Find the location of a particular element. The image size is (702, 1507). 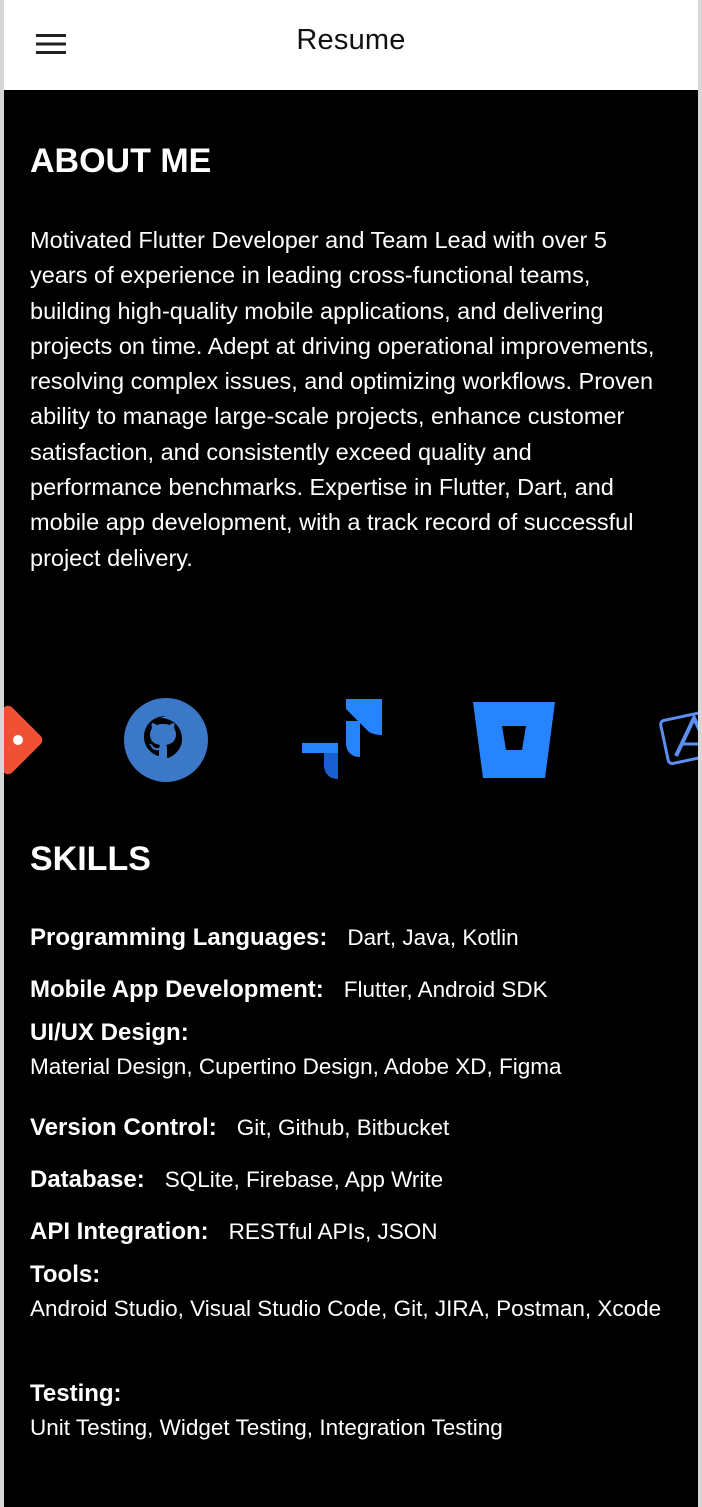

app-bar: Resume is located at coordinates (351, 45).